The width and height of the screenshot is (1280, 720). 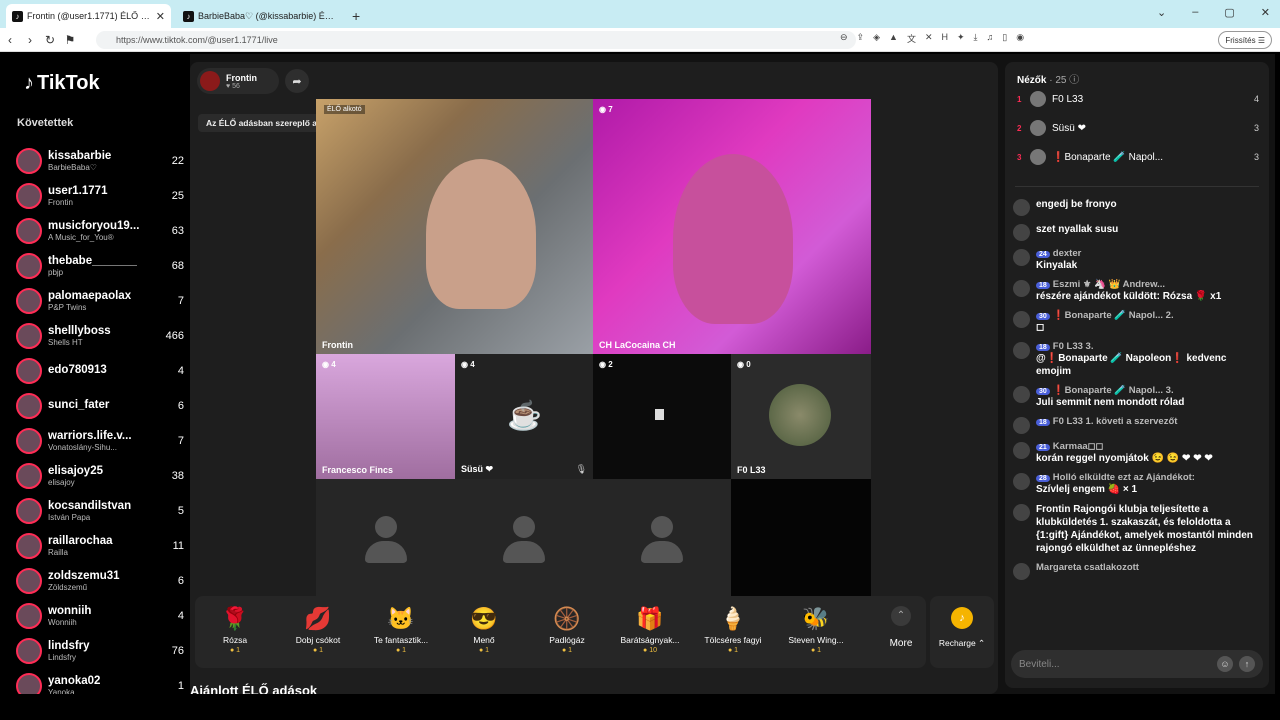 What do you see at coordinates (567, 632) in the screenshot?
I see `gift-item: 🛞 Padlógáz ● 1` at bounding box center [567, 632].